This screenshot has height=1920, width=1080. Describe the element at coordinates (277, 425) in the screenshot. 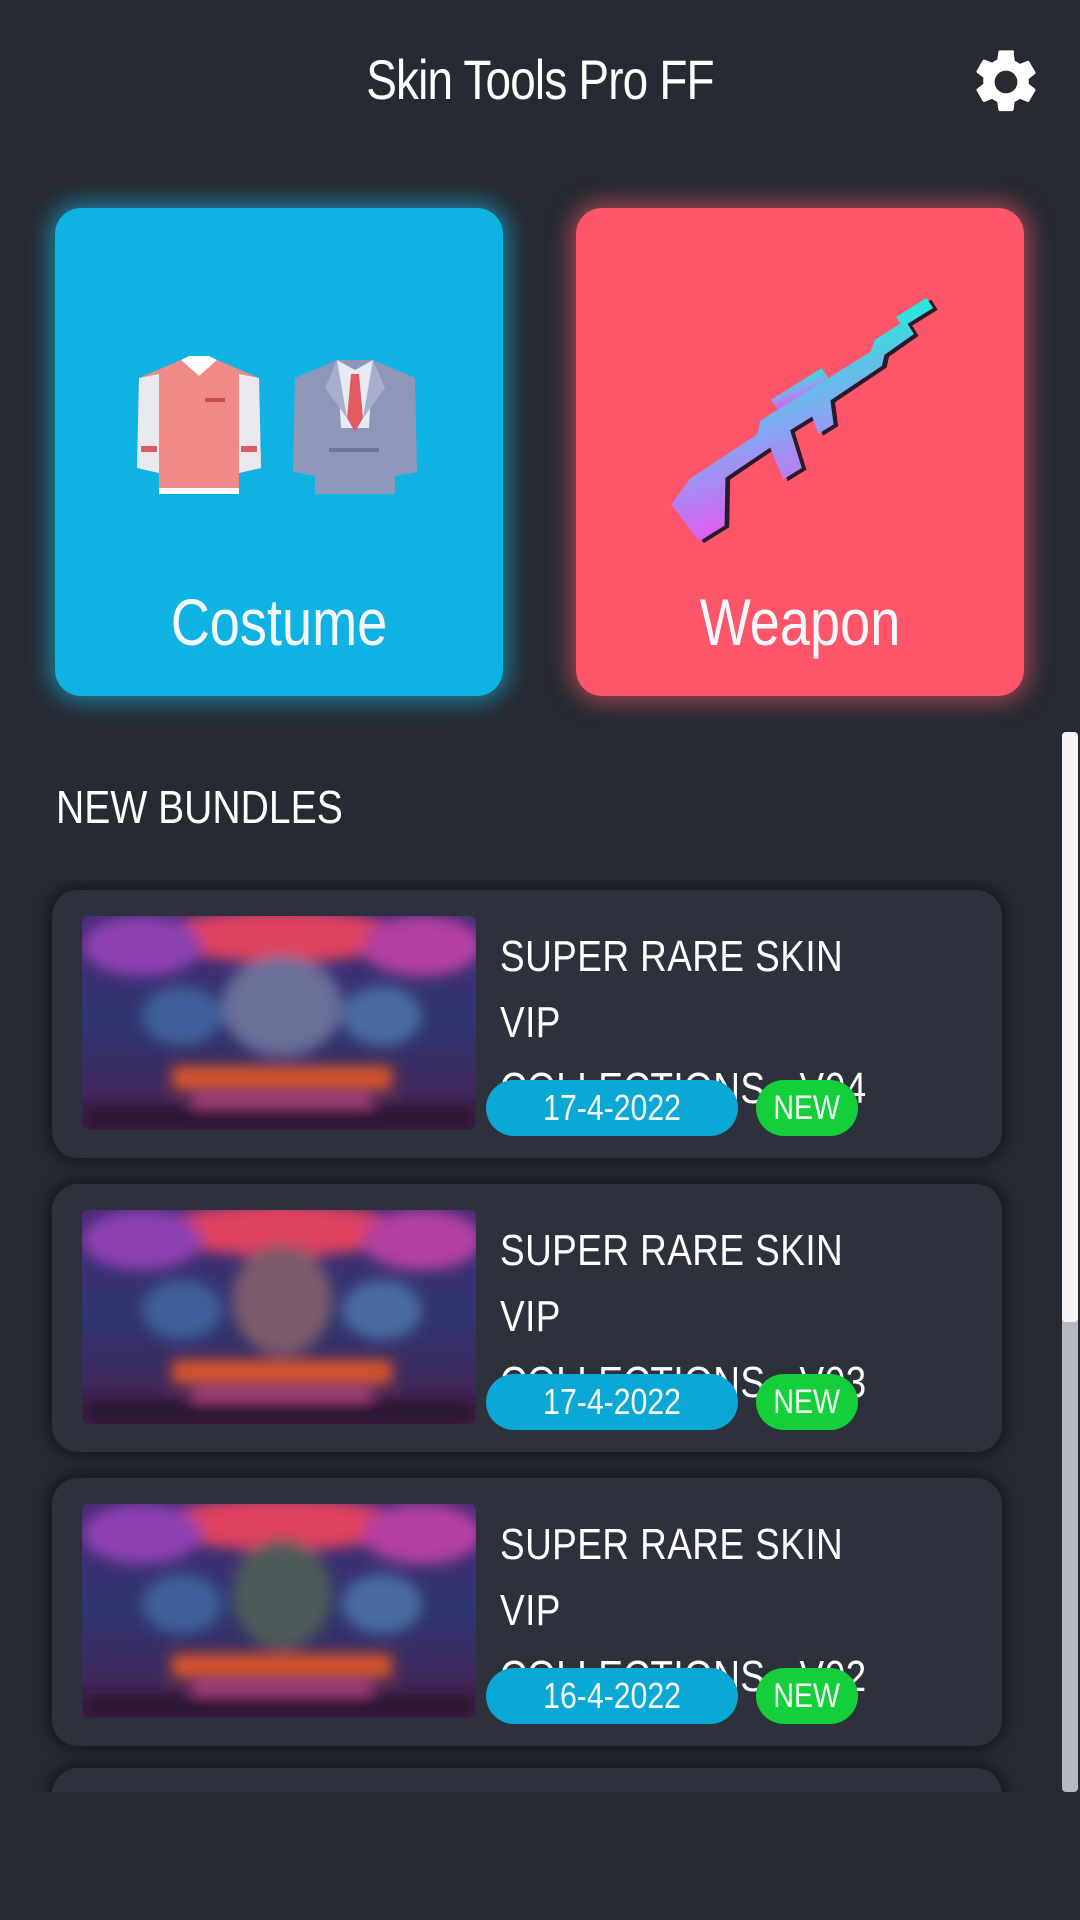

I see `costume-icon` at that location.